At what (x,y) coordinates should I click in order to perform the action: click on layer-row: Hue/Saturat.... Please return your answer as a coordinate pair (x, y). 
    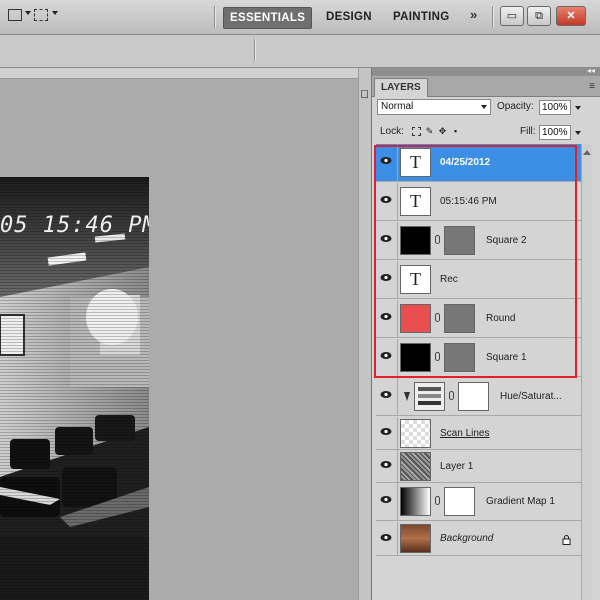
    Looking at the image, I should click on (479, 397).